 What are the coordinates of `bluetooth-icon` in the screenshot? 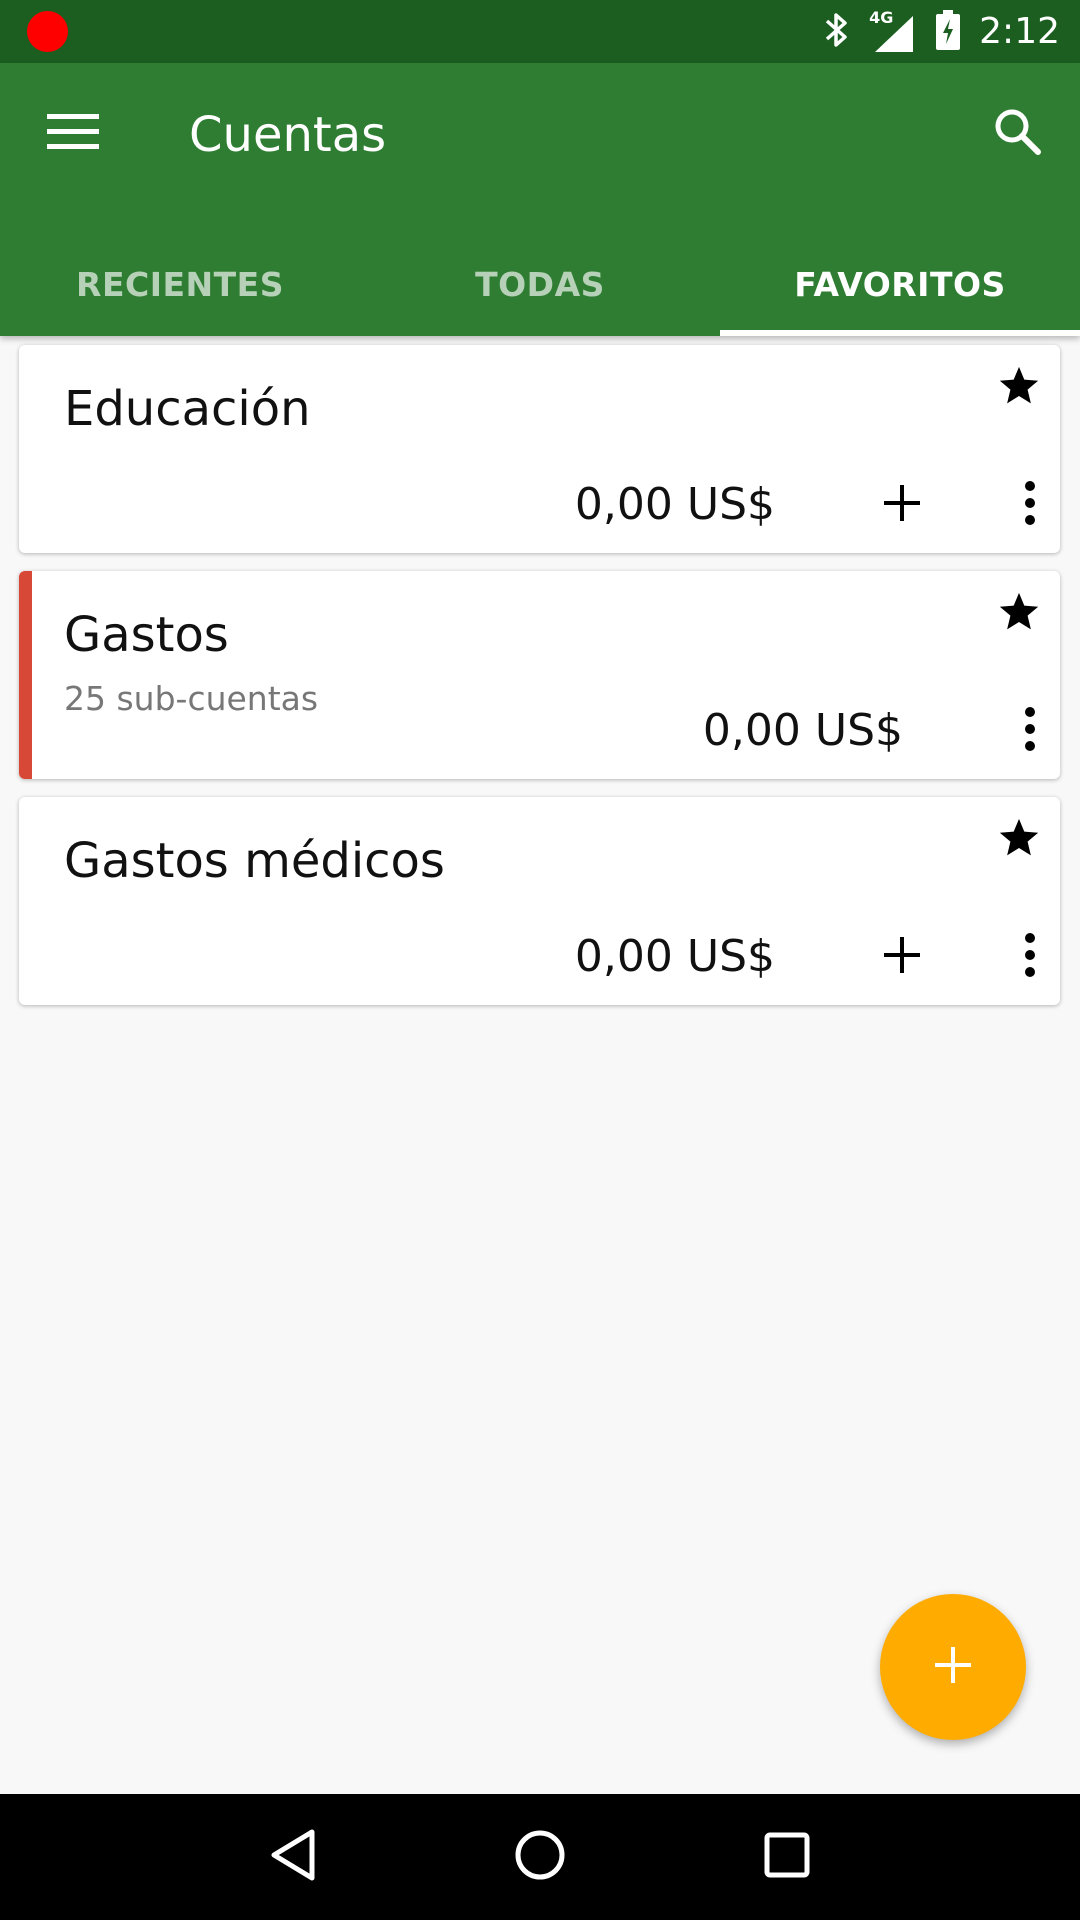 It's located at (837, 32).